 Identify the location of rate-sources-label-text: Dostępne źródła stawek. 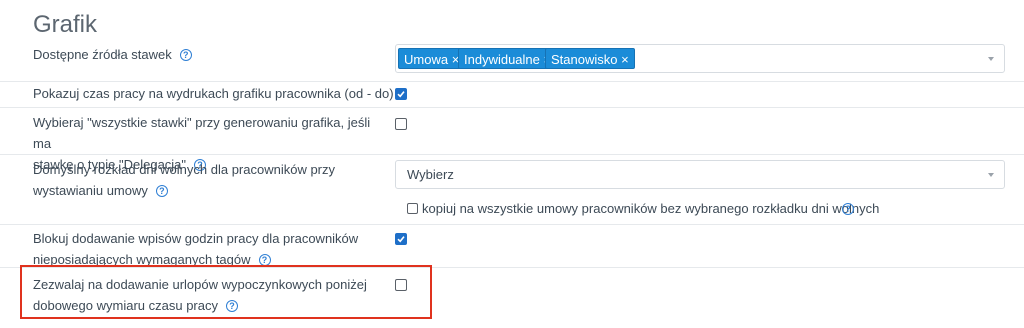
(102, 54).